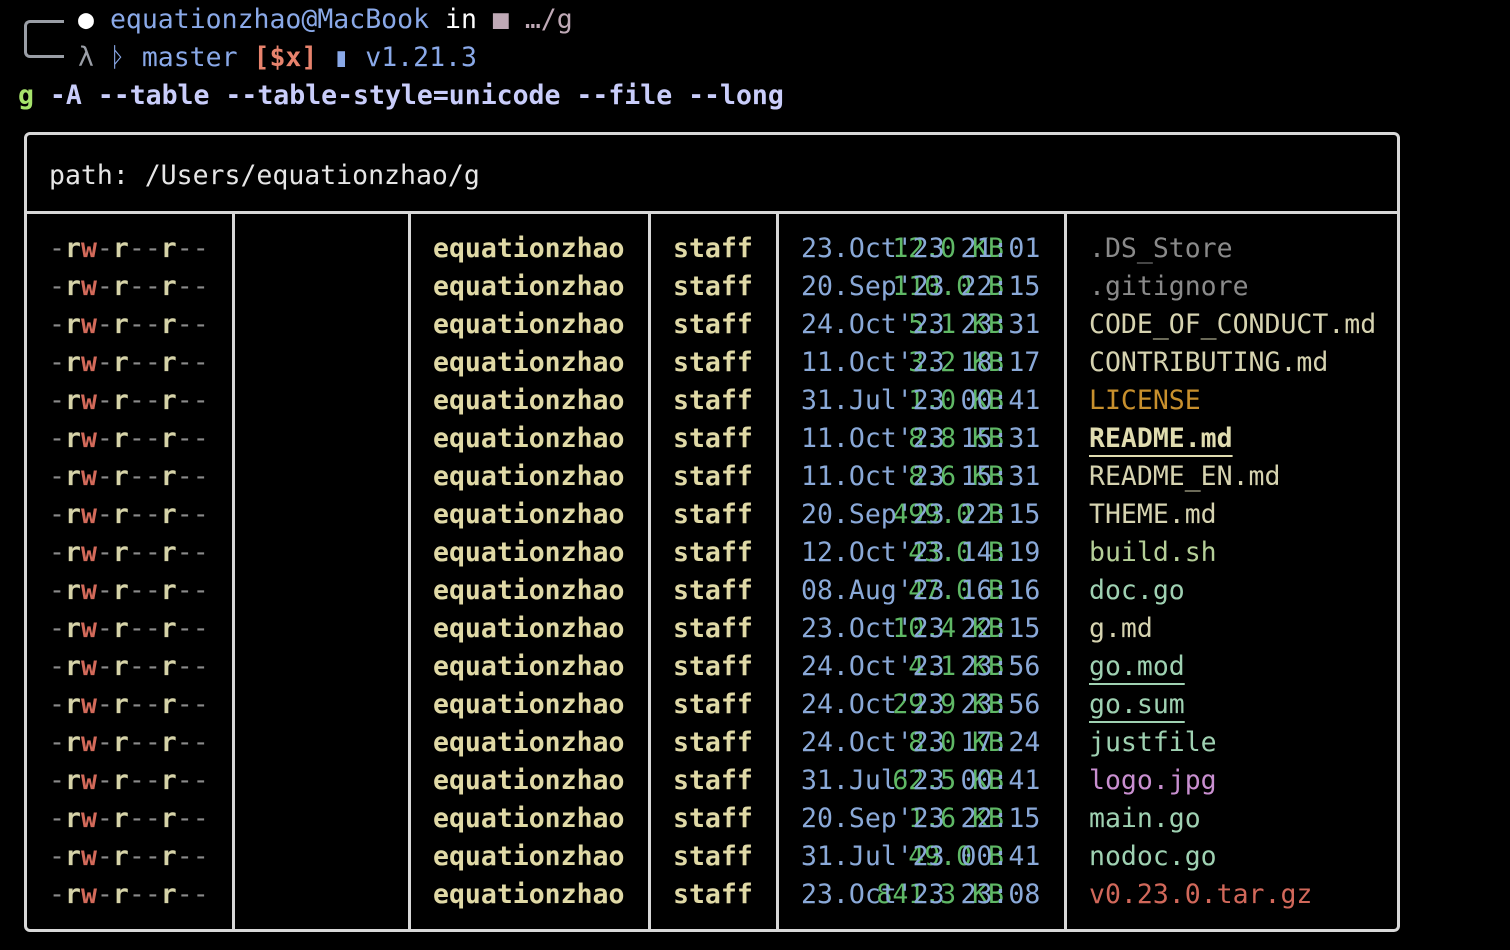 This screenshot has height=950, width=1510. I want to click on folder-icon: ■, so click(500, 19).